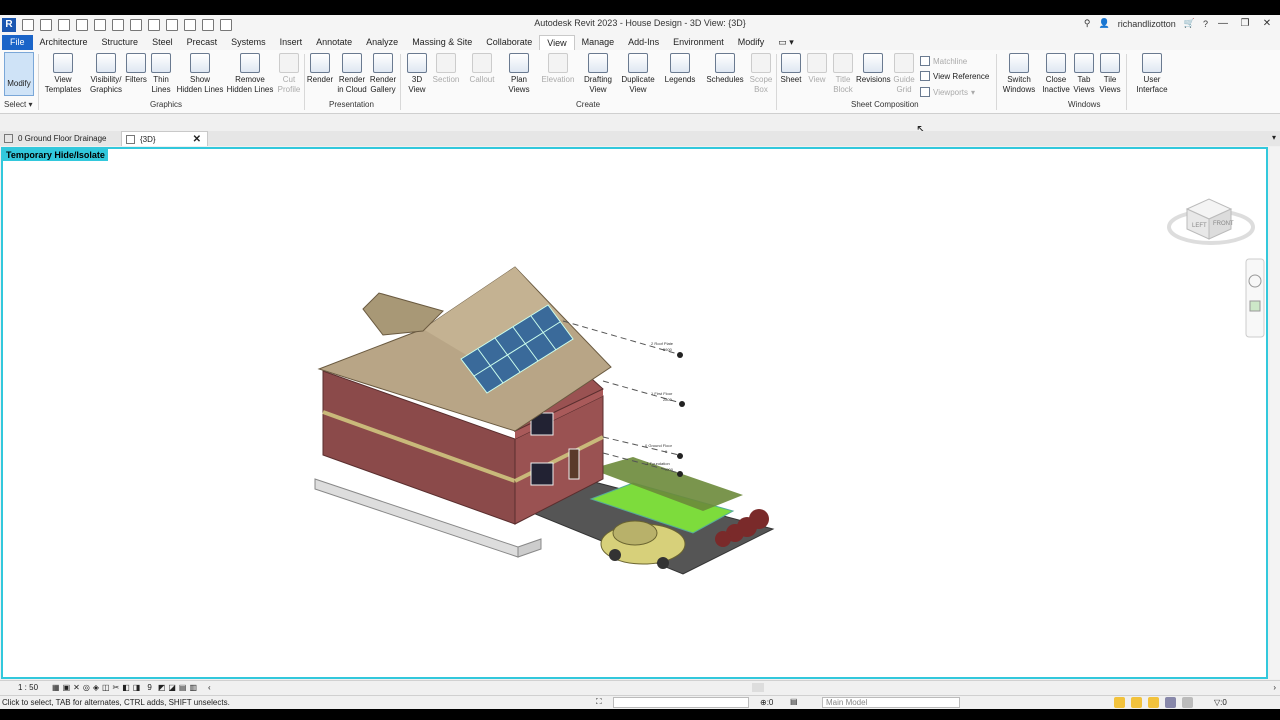  I want to click on print-icon, so click(118, 25).